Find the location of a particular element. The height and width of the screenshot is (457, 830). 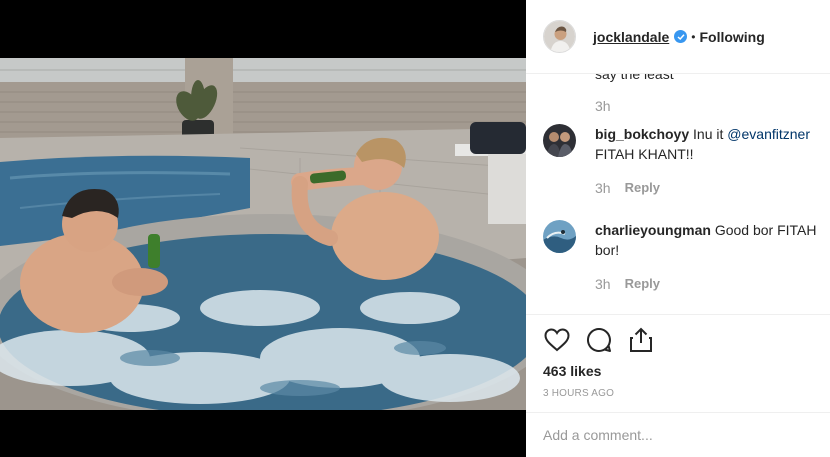

post-timestamp: 3 HOURS AGO is located at coordinates (579, 393).